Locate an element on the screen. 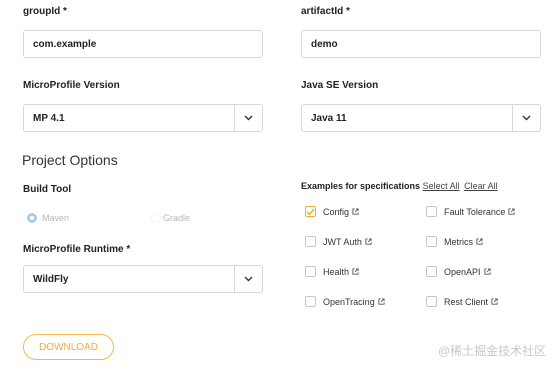 This screenshot has height=367, width=554. artifact-id-label-text: artifactId is located at coordinates (322, 11).